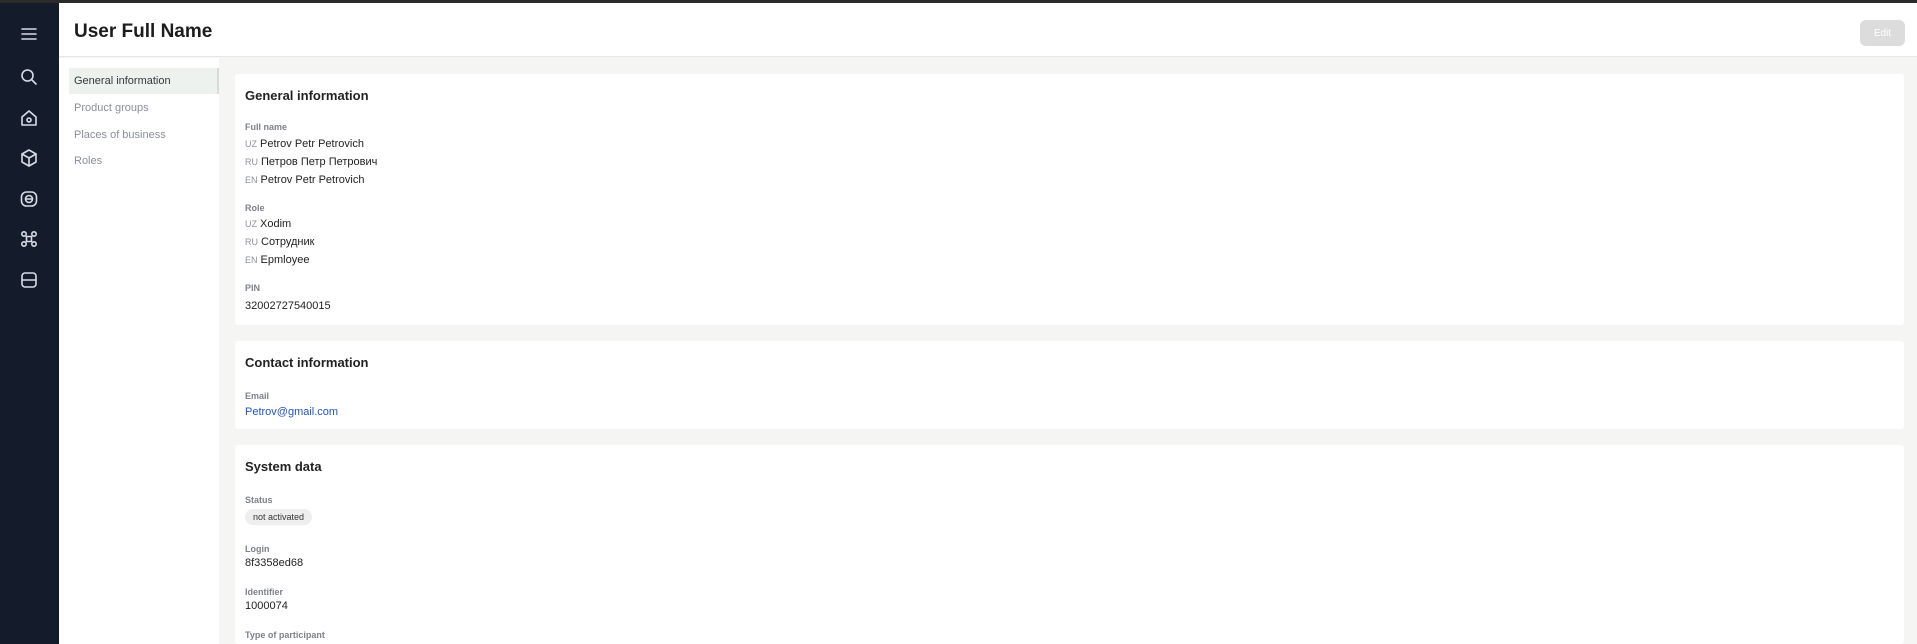 This screenshot has height=644, width=1917. Describe the element at coordinates (257, 549) in the screenshot. I see `login-label: Login` at that location.